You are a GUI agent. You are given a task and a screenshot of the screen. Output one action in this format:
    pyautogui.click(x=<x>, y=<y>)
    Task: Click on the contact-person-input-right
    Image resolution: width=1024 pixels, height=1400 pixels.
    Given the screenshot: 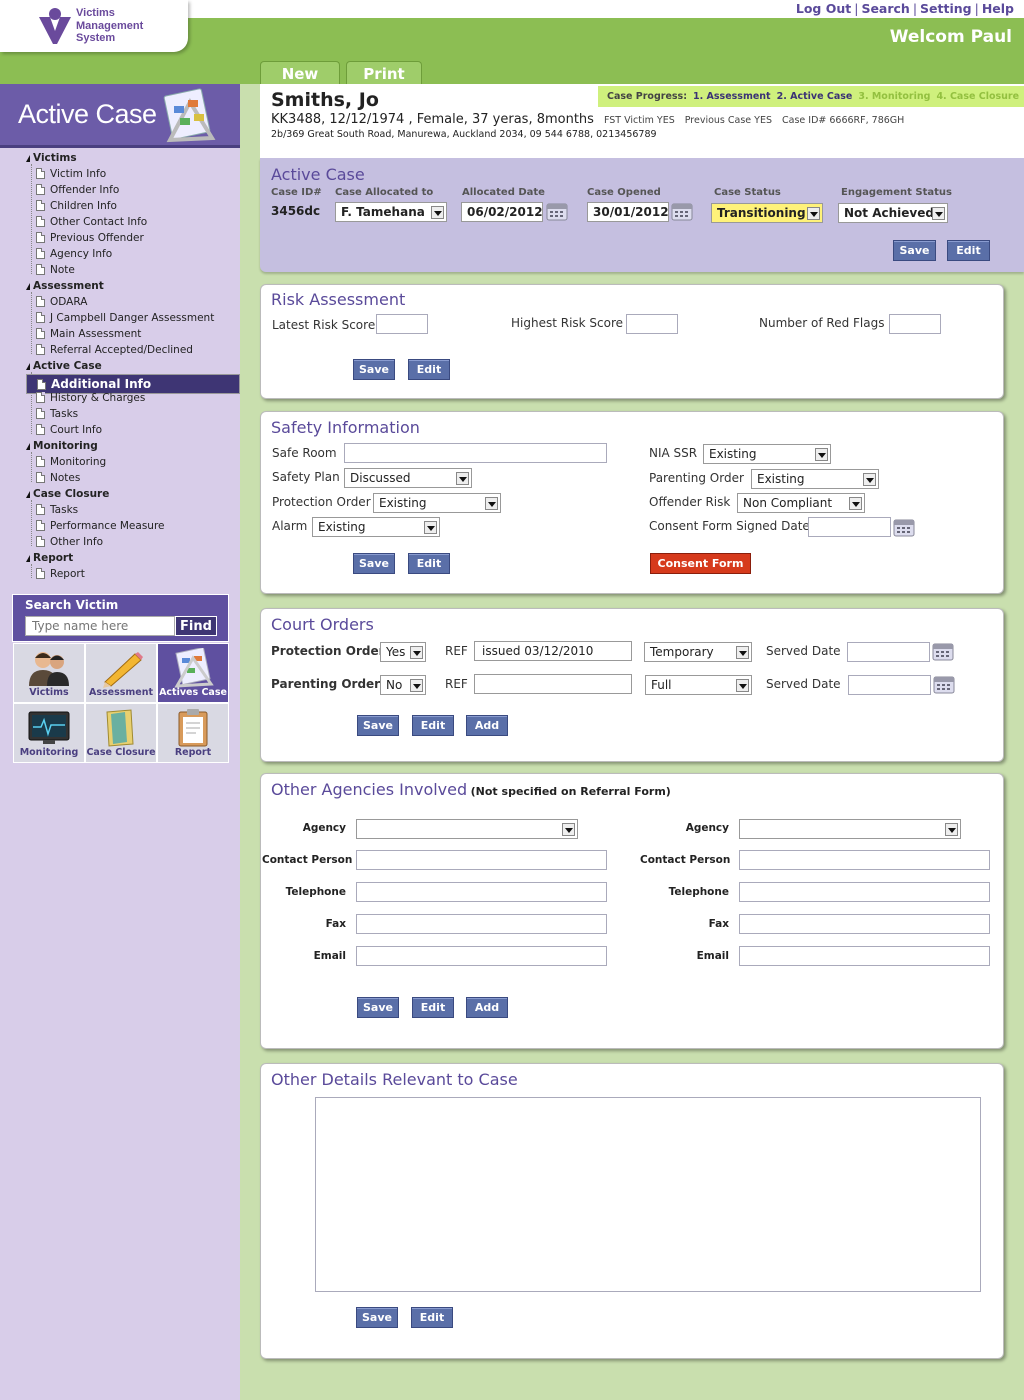 What is the action you would take?
    pyautogui.click(x=864, y=860)
    